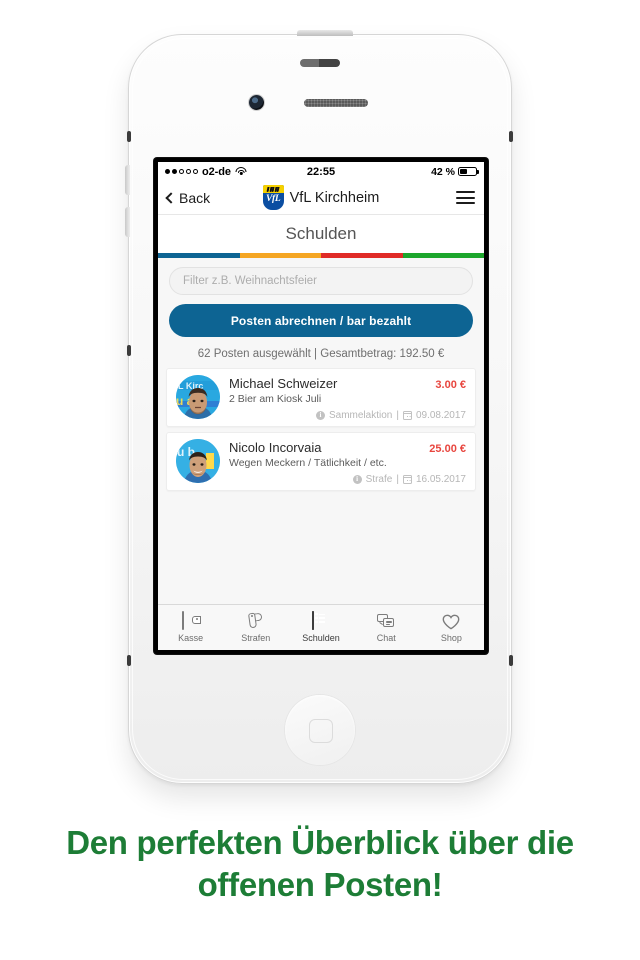 The width and height of the screenshot is (640, 960). What do you see at coordinates (320, 730) in the screenshot?
I see `home-button` at bounding box center [320, 730].